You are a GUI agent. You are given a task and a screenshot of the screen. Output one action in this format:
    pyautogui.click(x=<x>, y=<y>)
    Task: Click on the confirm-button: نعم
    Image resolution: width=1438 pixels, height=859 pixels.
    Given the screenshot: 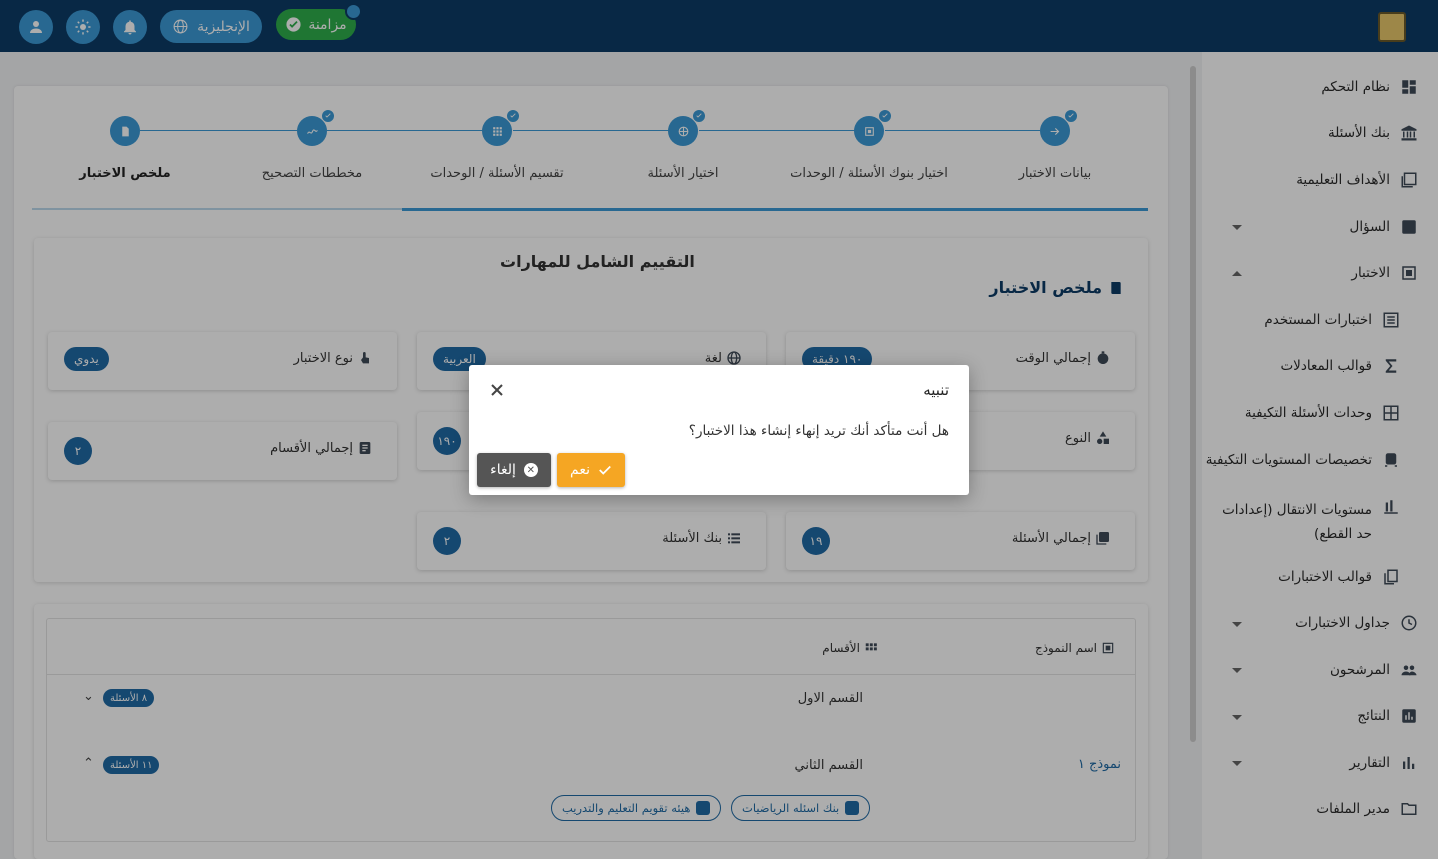 What is the action you would take?
    pyautogui.click(x=591, y=470)
    